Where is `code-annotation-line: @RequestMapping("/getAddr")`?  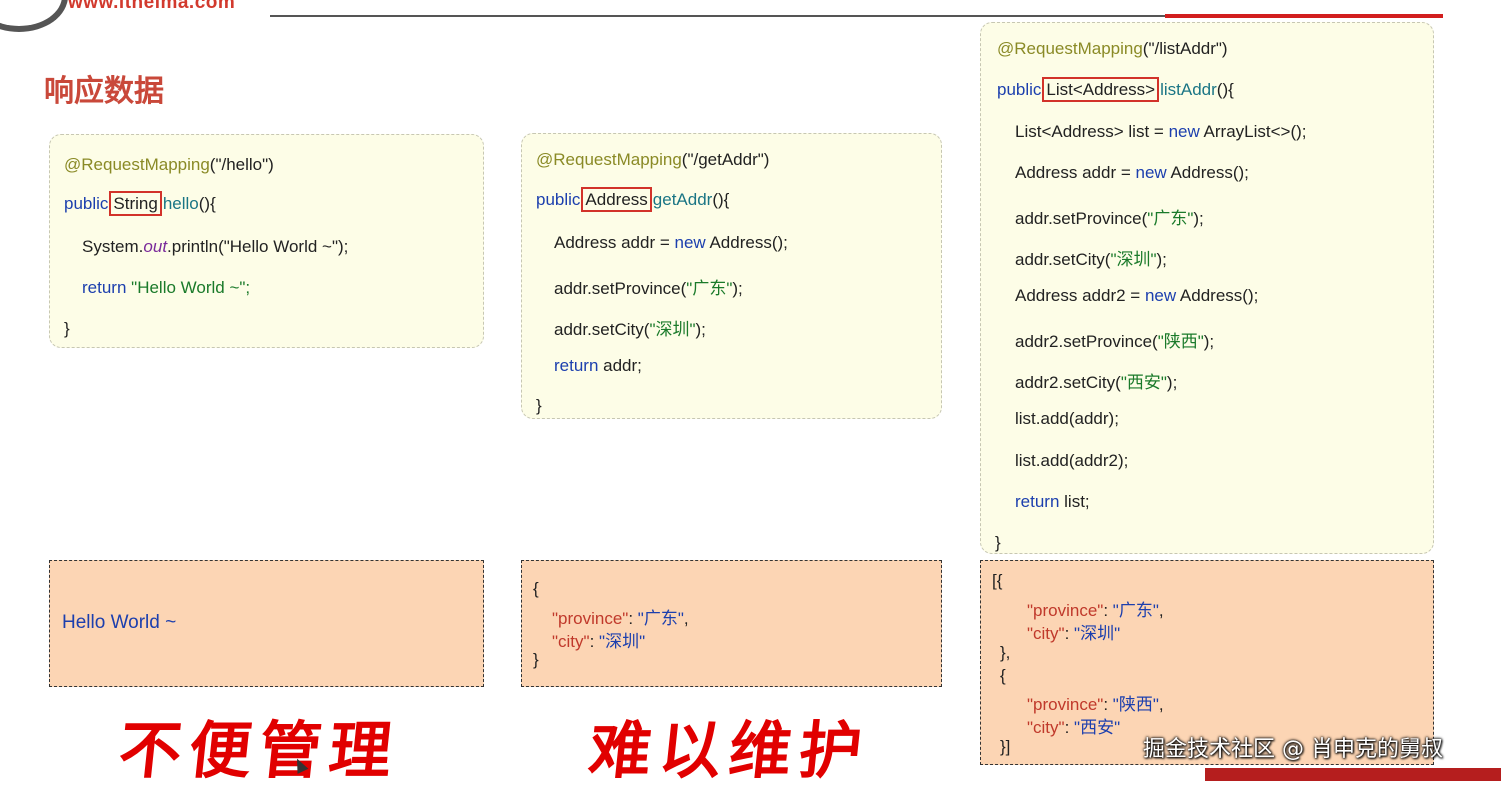 code-annotation-line: @RequestMapping("/getAddr") is located at coordinates (652, 160).